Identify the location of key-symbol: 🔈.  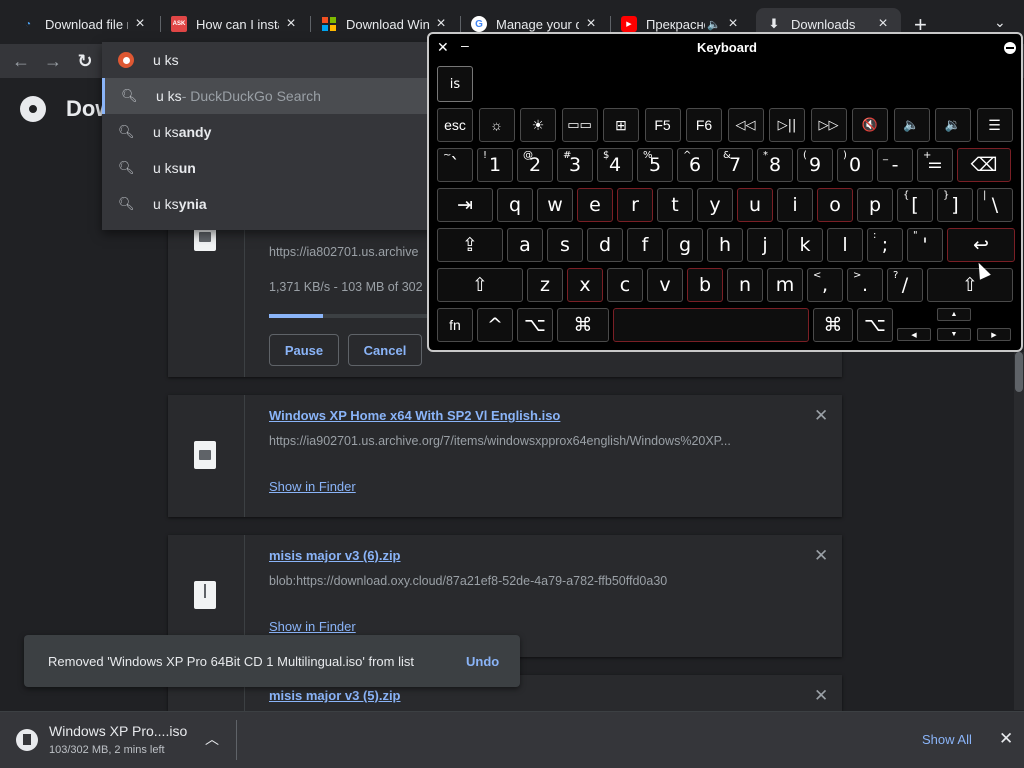
(911, 125).